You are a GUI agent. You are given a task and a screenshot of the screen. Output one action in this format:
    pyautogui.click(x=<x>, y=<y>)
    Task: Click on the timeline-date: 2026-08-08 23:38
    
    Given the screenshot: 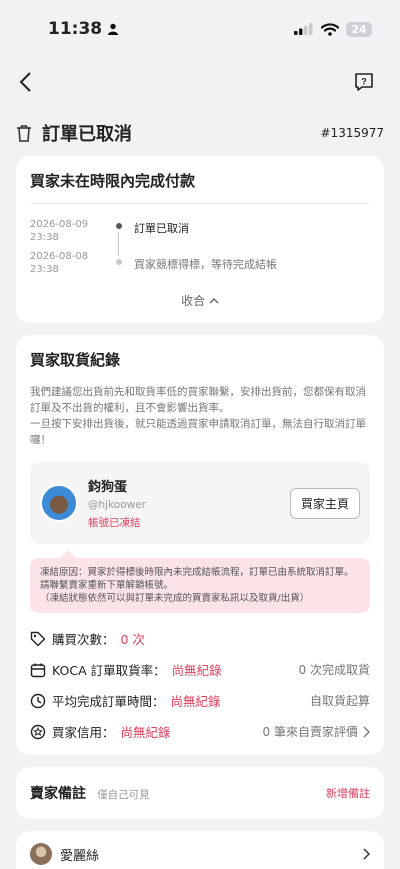 What is the action you would take?
    pyautogui.click(x=70, y=263)
    